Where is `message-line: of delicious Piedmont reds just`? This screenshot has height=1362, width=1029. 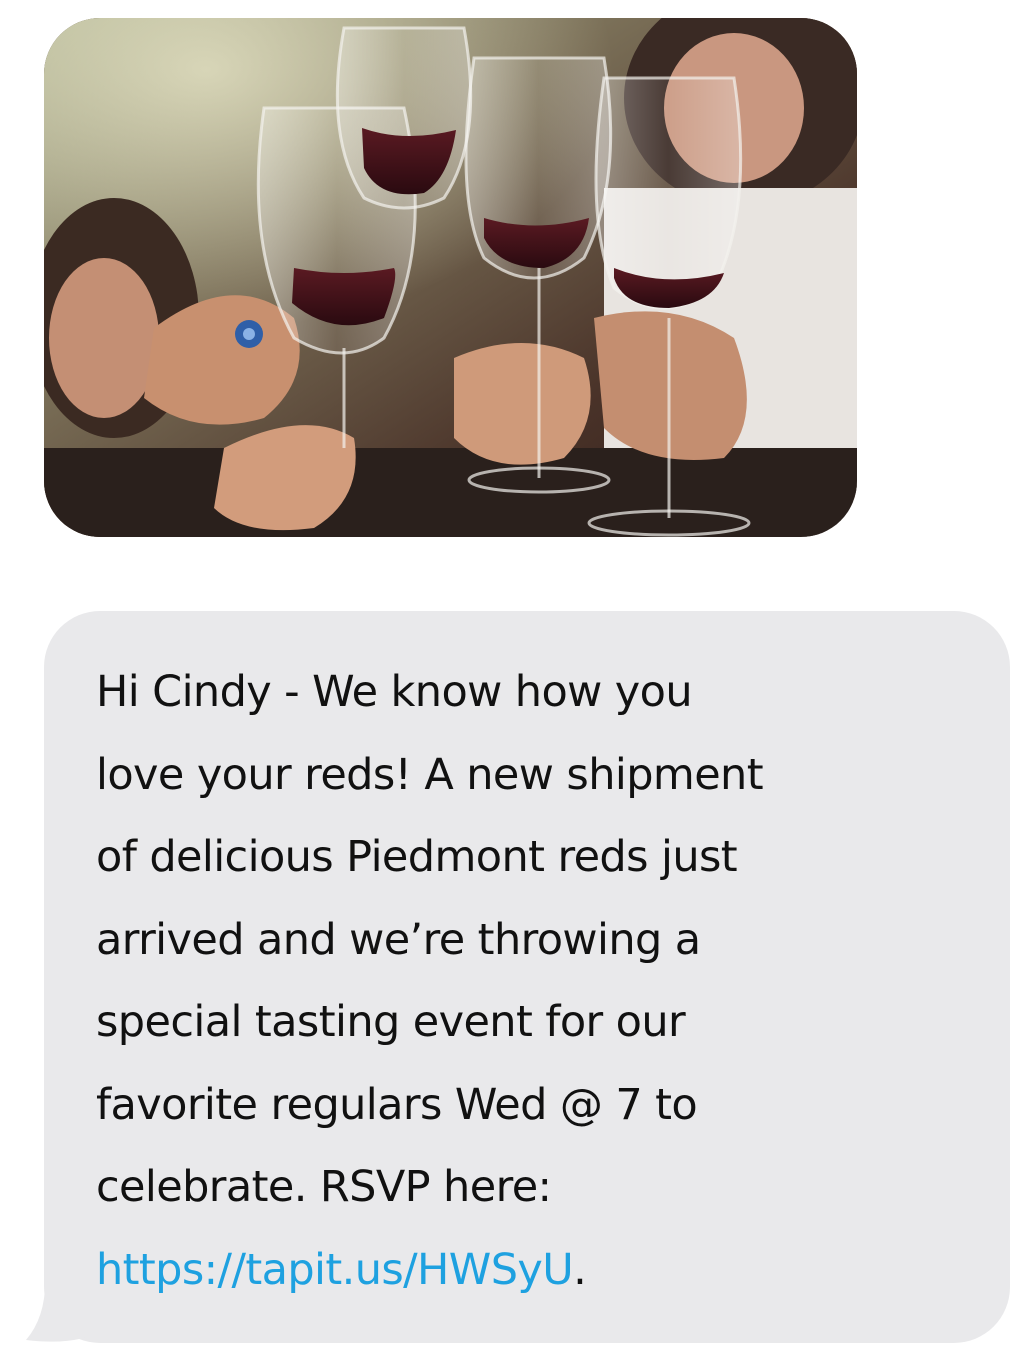
message-line: of delicious Piedmont reds just is located at coordinates (417, 857).